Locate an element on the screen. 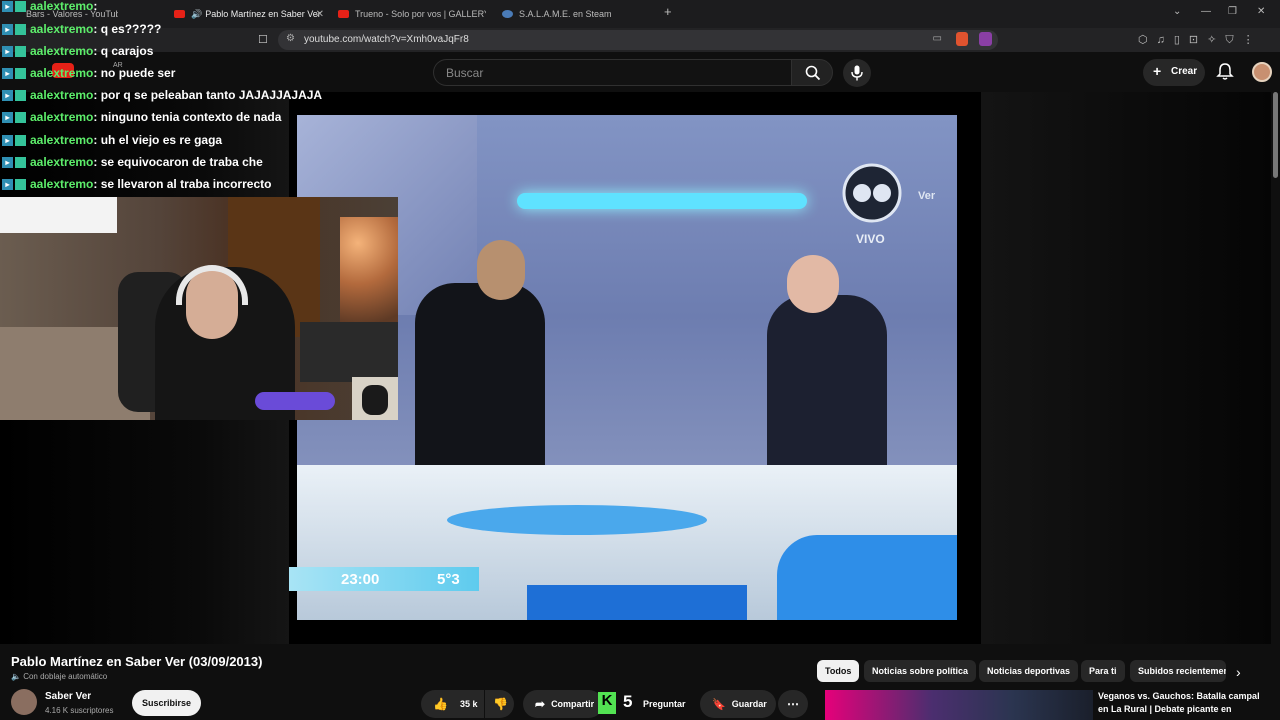 This screenshot has height=720, width=1280. studio-light-bar is located at coordinates (662, 201).